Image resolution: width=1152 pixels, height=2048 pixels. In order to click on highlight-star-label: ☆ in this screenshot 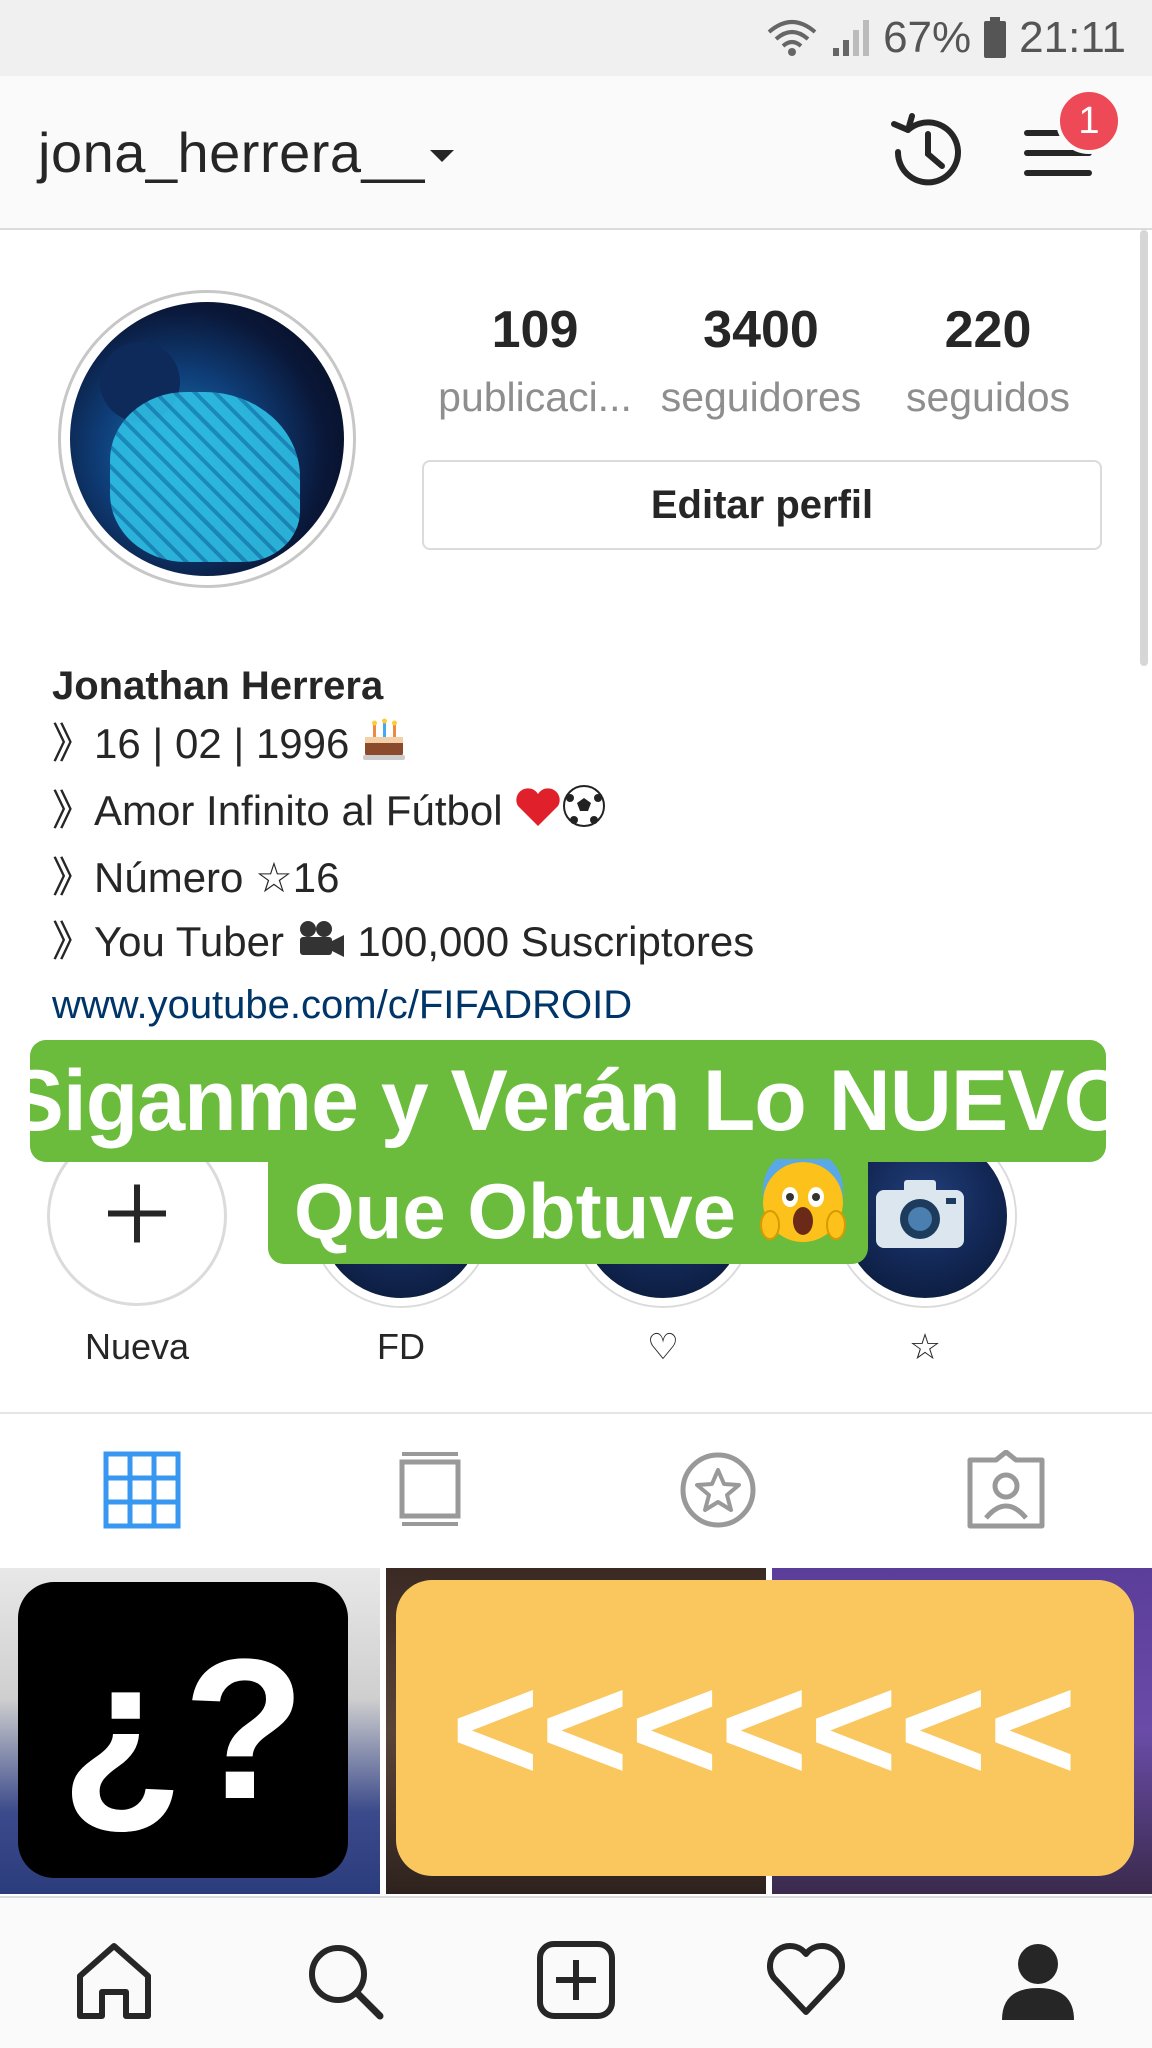, I will do `click(925, 1346)`.